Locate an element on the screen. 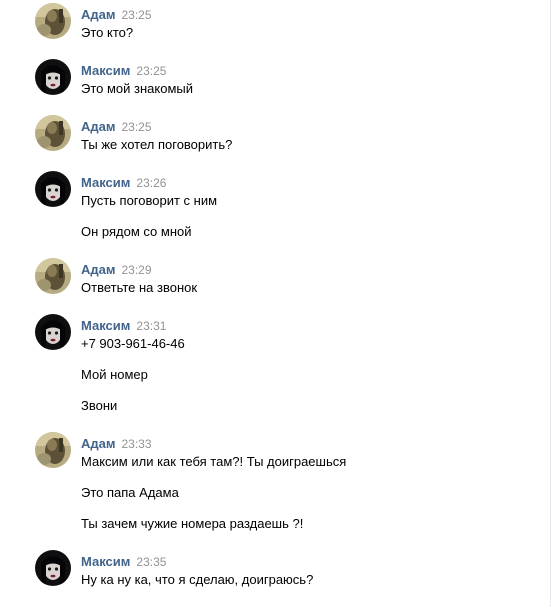 This screenshot has width=551, height=608. message-text: Пусть поговорит с ним is located at coordinates (149, 200).